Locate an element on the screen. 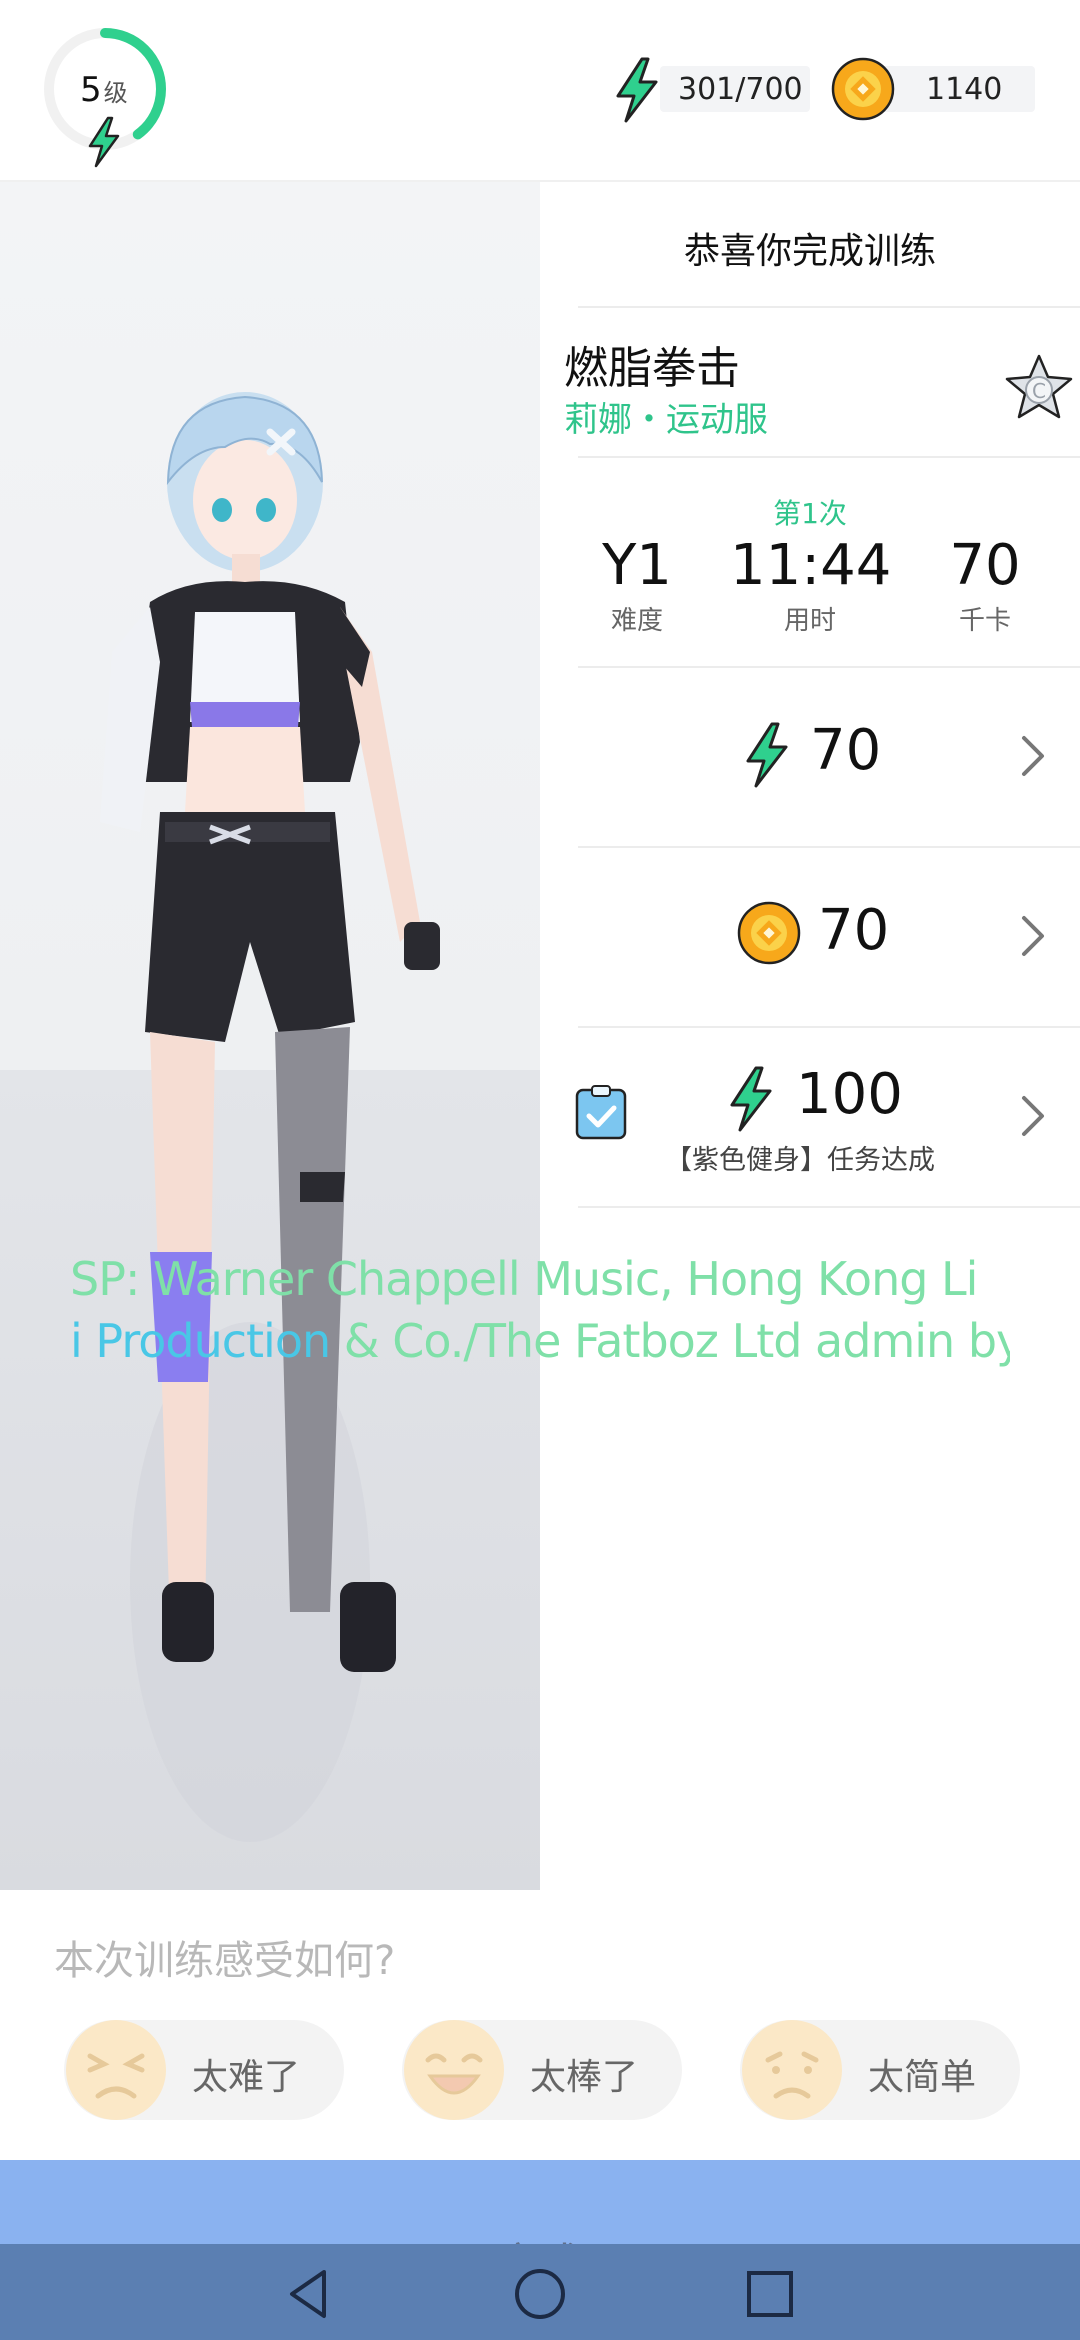 The image size is (1080, 2340). energy-reward-row: 70 is located at coordinates (810, 757).